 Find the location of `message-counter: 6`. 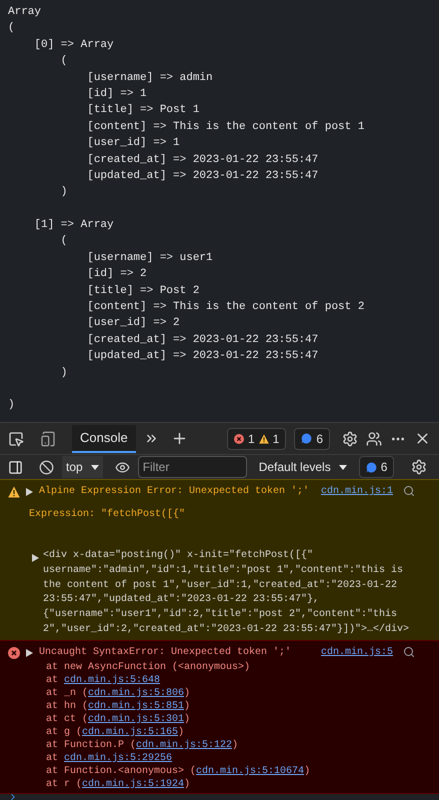

message-counter: 6 is located at coordinates (312, 439).